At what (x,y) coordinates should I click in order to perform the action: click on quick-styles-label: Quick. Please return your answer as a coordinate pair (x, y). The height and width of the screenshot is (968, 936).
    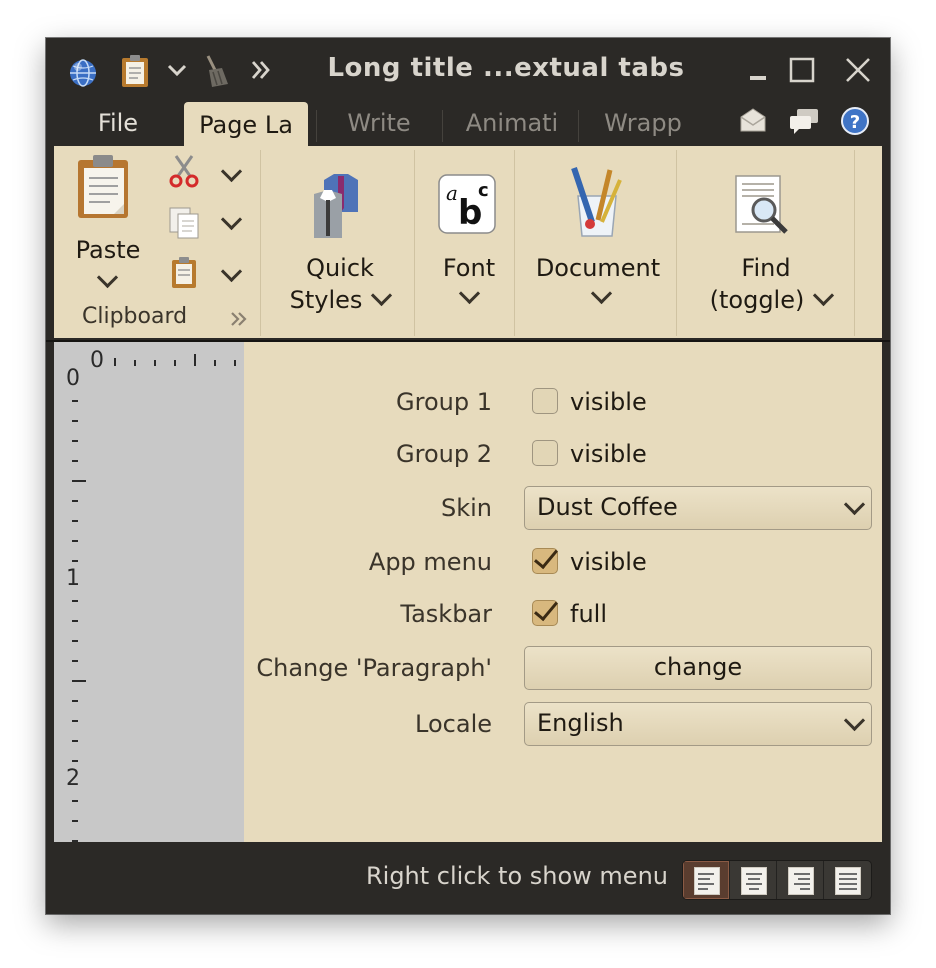
    Looking at the image, I should click on (340, 268).